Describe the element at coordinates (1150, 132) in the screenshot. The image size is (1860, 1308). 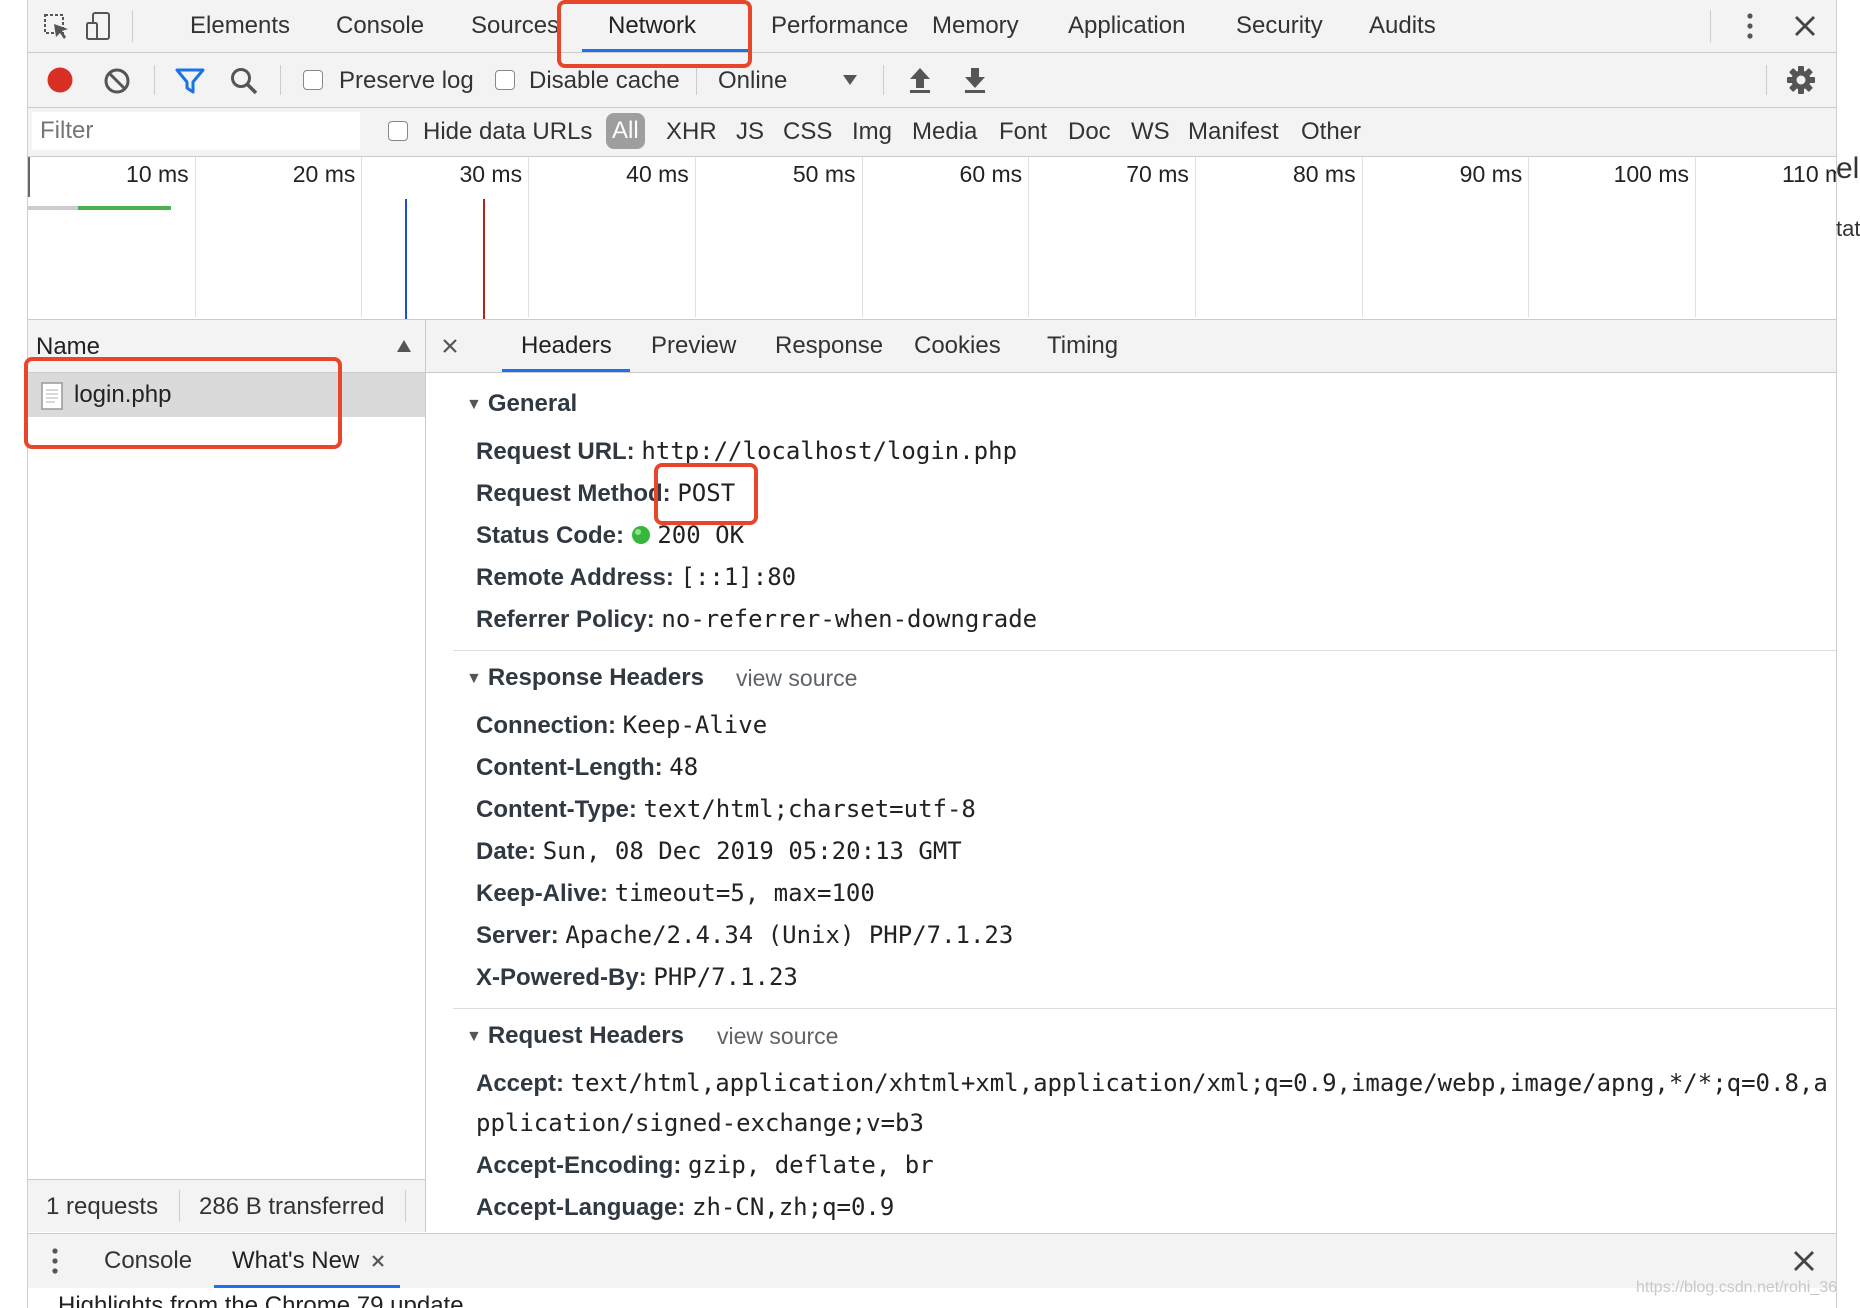
I see `filter-type-ws: WS` at that location.